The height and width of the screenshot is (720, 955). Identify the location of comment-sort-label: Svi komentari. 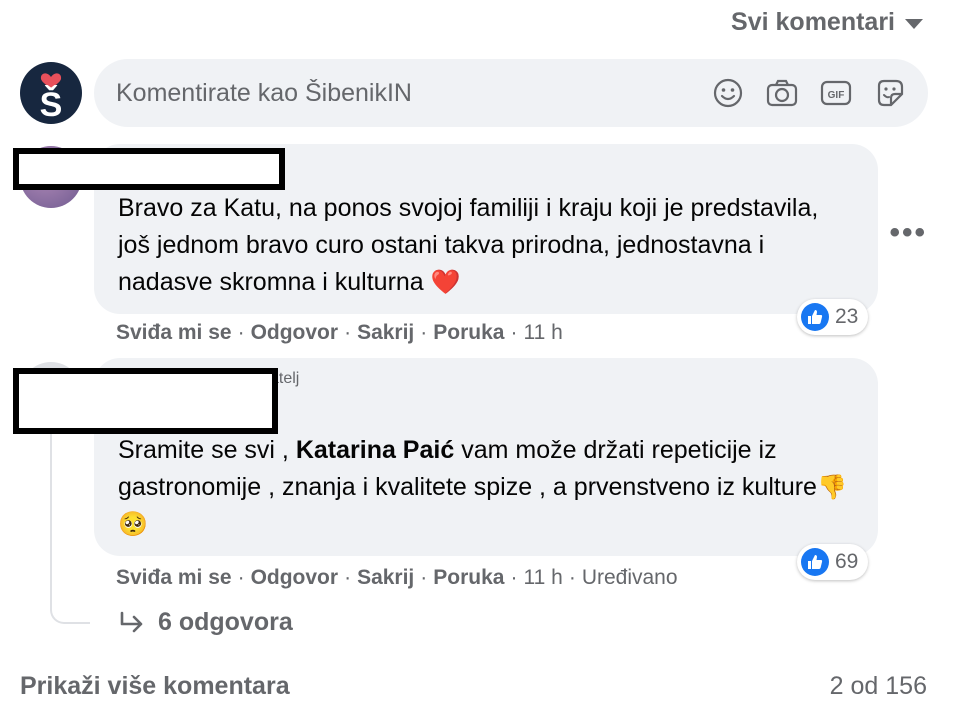
(813, 22).